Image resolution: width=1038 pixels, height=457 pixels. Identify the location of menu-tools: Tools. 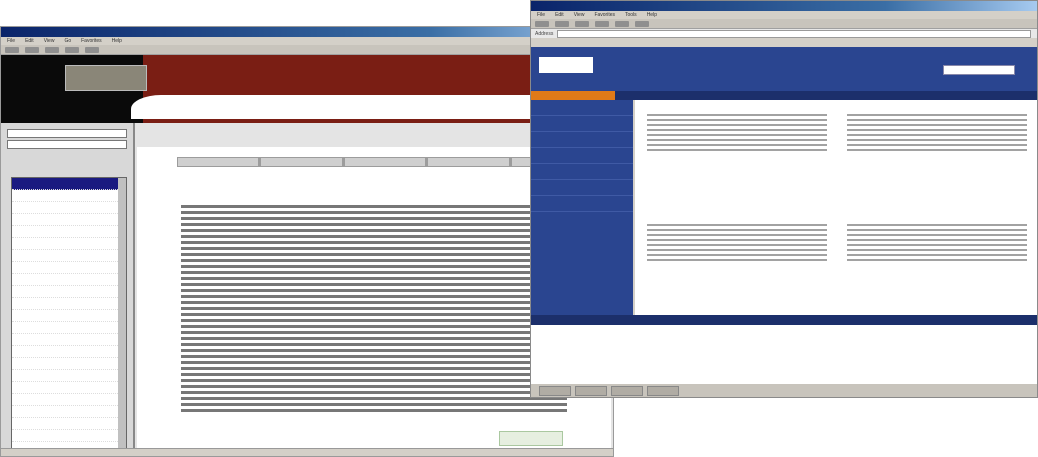
(631, 15).